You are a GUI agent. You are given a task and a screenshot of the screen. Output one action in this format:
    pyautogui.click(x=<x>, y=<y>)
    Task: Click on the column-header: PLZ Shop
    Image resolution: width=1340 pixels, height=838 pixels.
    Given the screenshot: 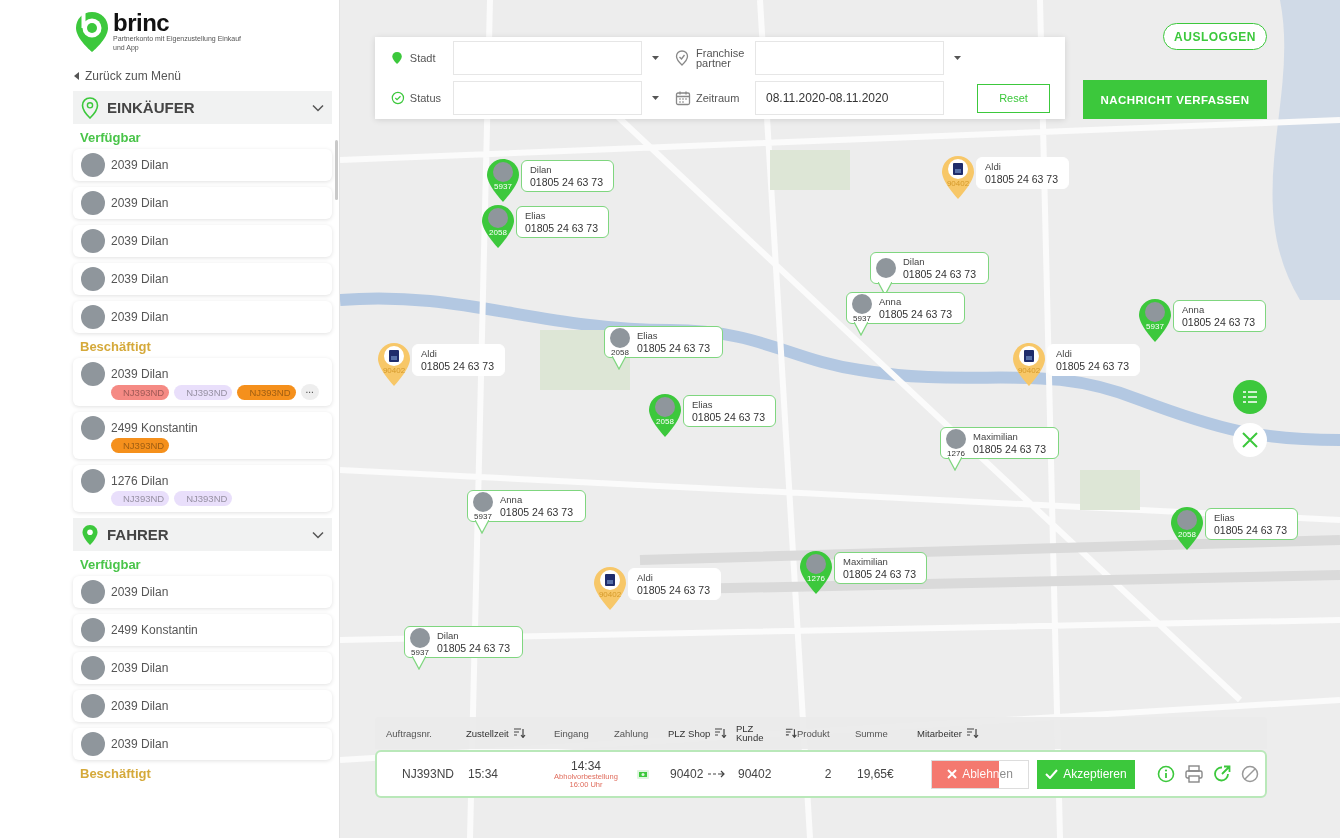 What is the action you would take?
    pyautogui.click(x=689, y=733)
    